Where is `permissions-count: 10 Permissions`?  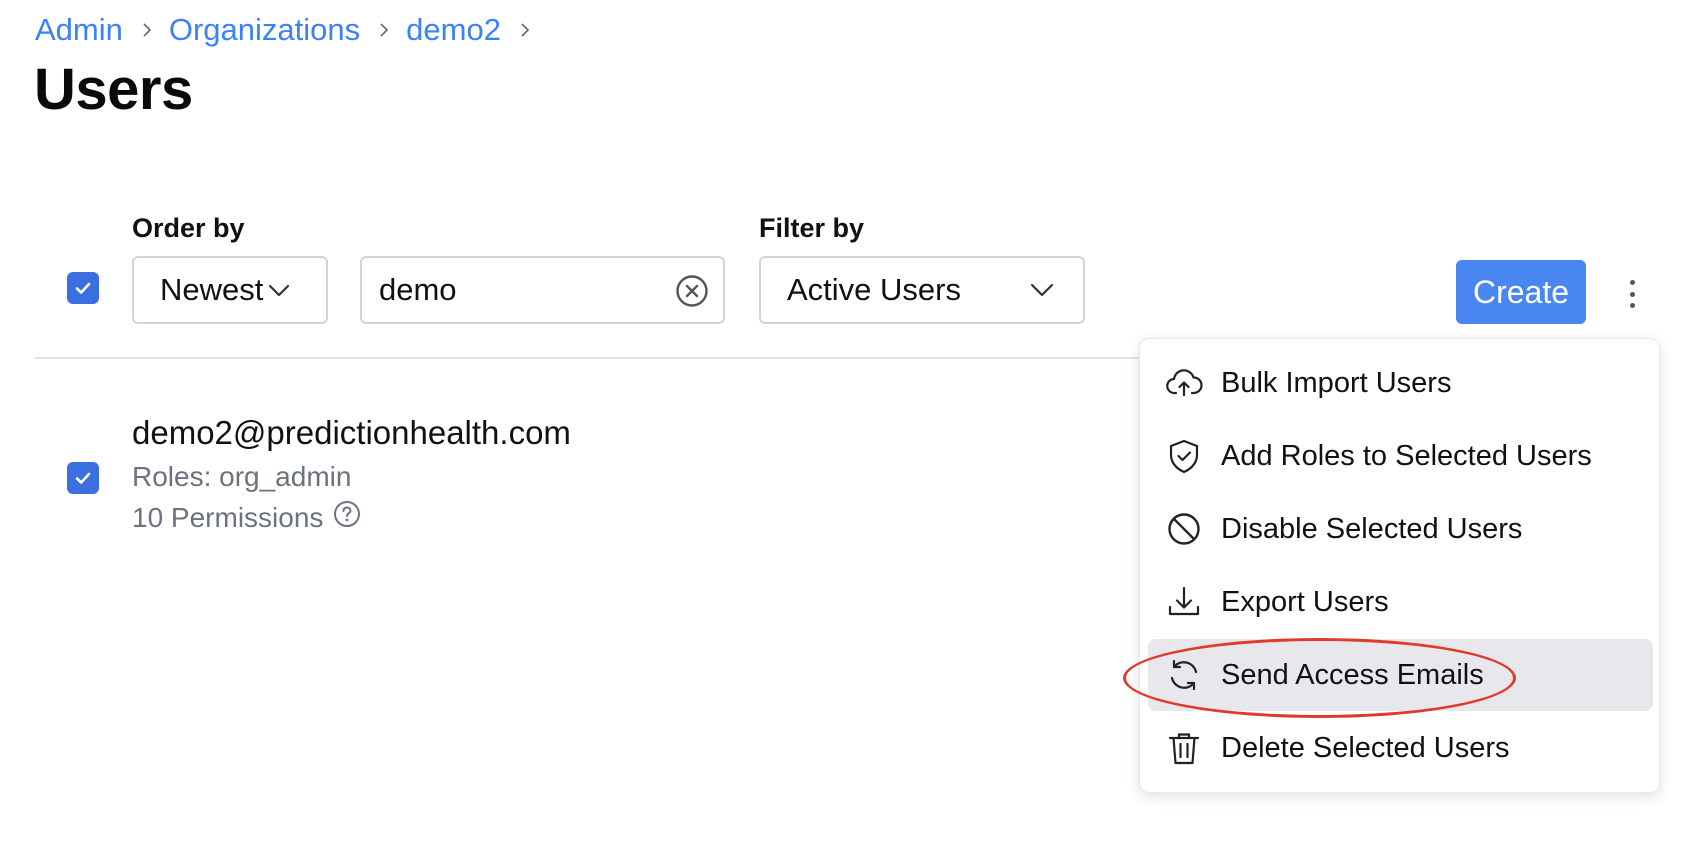 permissions-count: 10 Permissions is located at coordinates (228, 517).